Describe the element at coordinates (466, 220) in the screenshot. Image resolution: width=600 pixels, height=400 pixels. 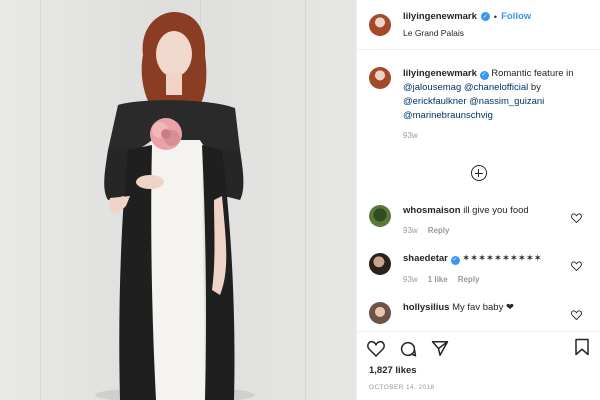
I see `comment-body: whosmaison ill give you food 93w Reply` at that location.